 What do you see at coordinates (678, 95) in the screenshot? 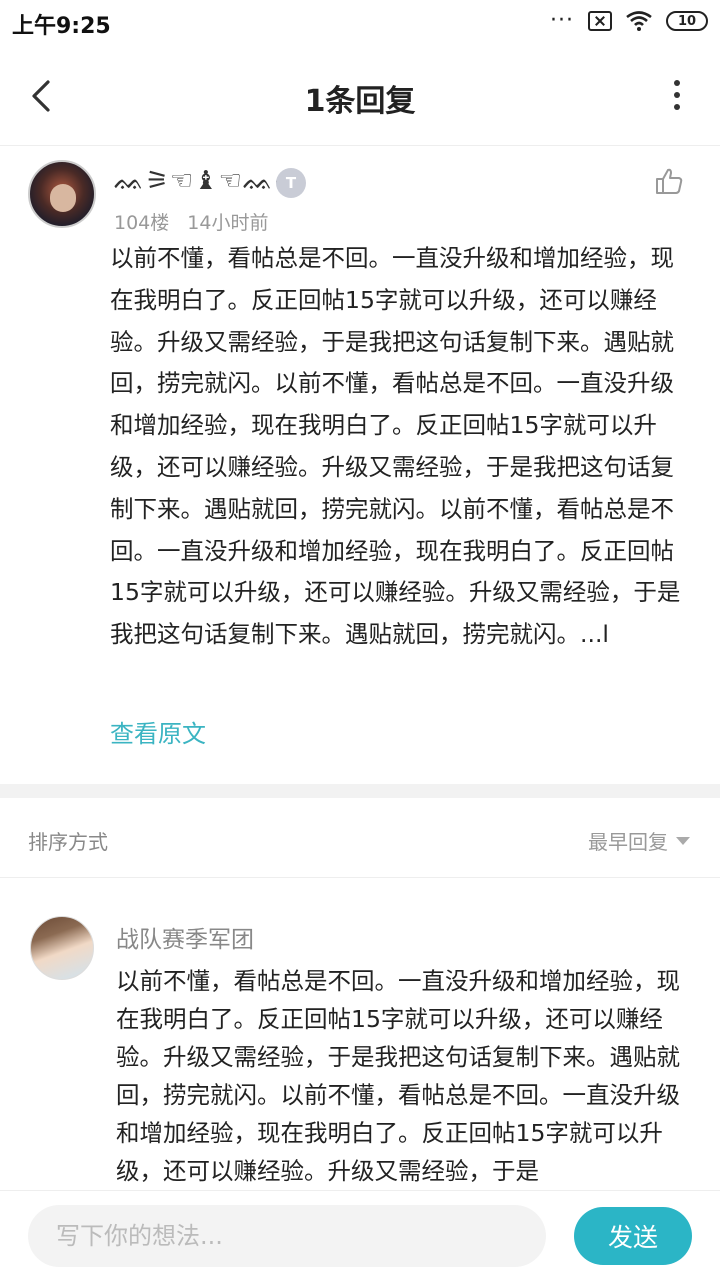
I see `more-options-icon` at bounding box center [678, 95].